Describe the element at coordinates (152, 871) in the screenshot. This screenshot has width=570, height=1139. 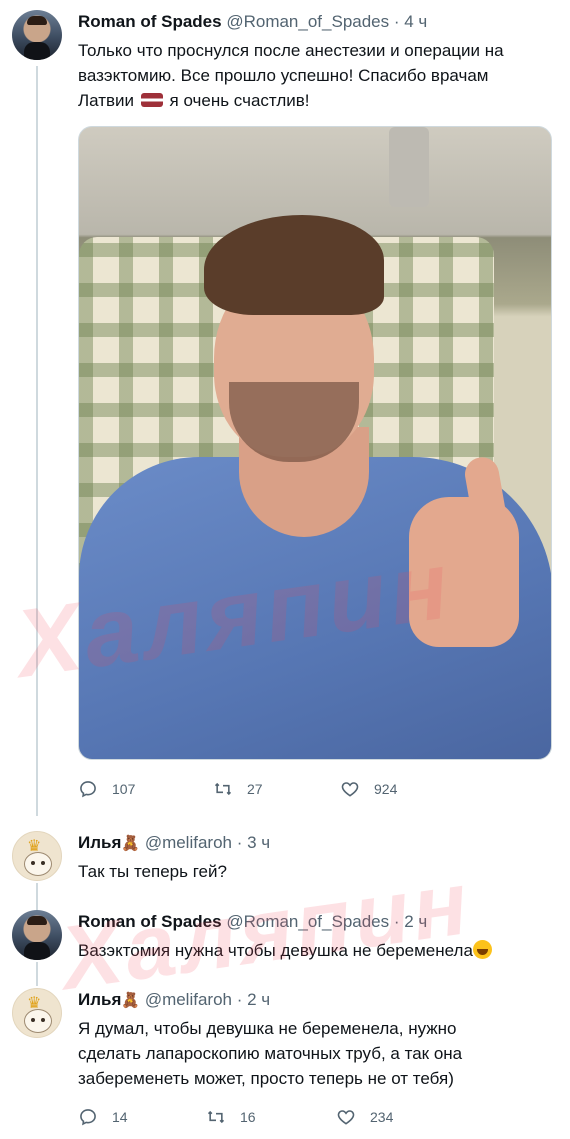
I see `tweet-text: Так ты теперь гей?` at that location.